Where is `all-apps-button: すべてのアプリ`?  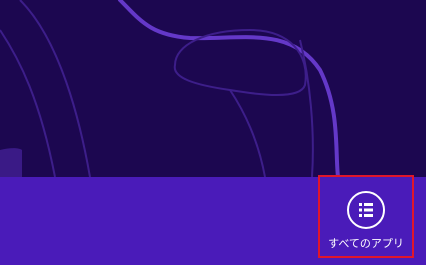 all-apps-button: すべてのアプリ is located at coordinates (366, 216).